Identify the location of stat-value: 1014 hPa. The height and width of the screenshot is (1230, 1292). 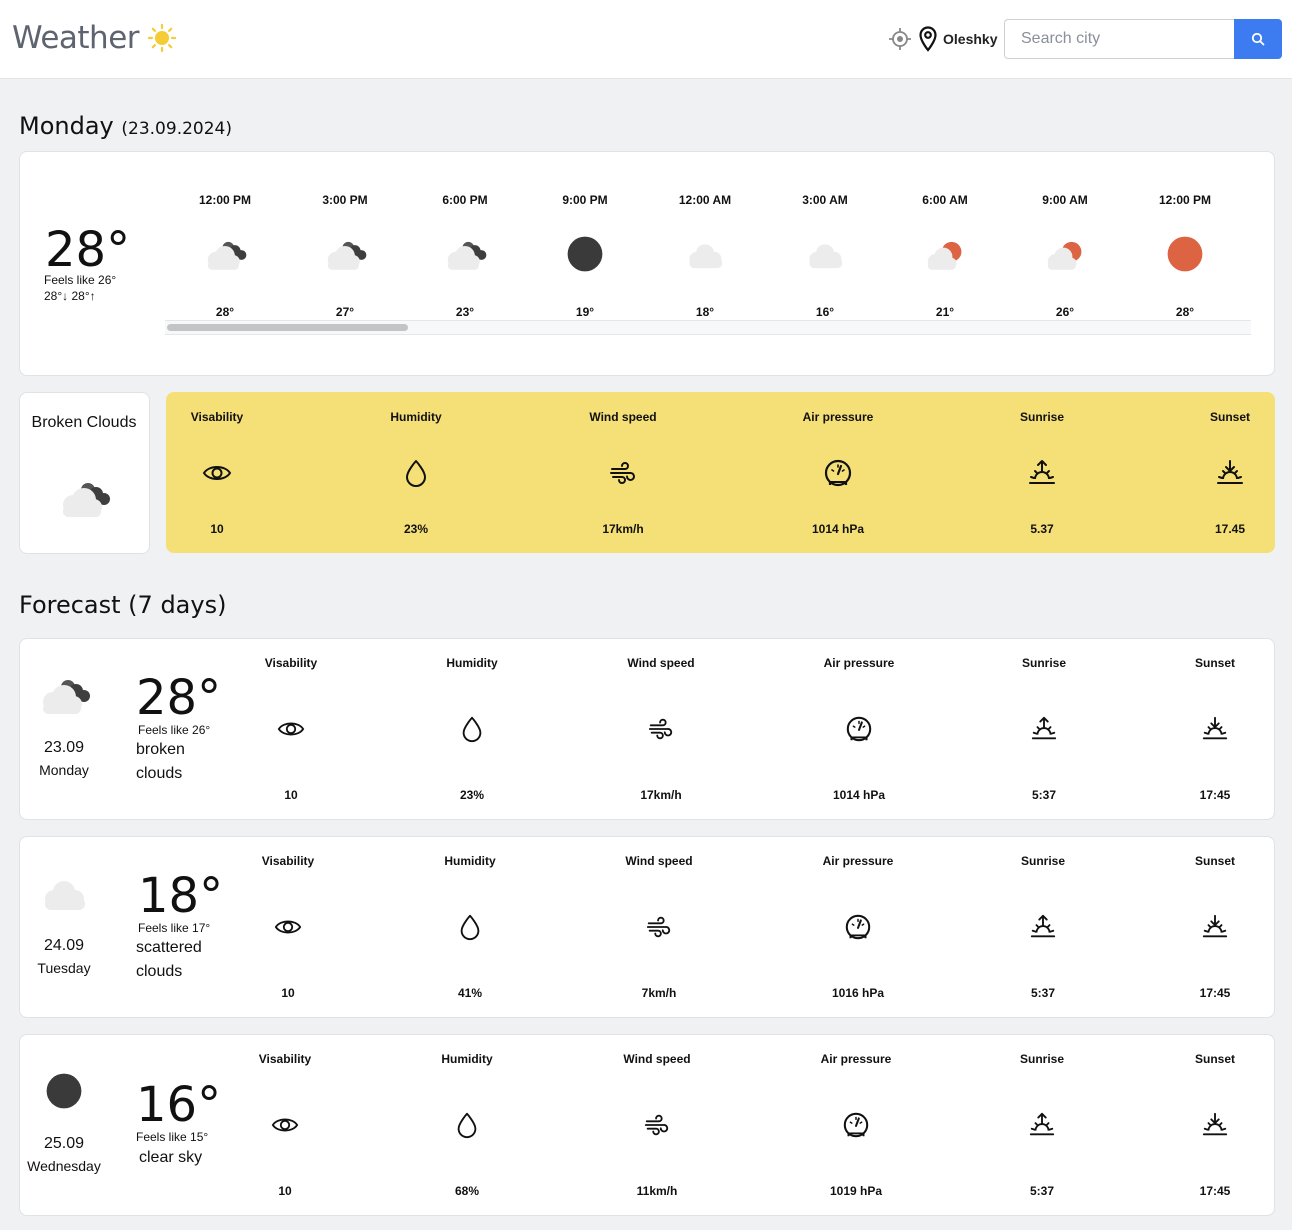
(838, 529).